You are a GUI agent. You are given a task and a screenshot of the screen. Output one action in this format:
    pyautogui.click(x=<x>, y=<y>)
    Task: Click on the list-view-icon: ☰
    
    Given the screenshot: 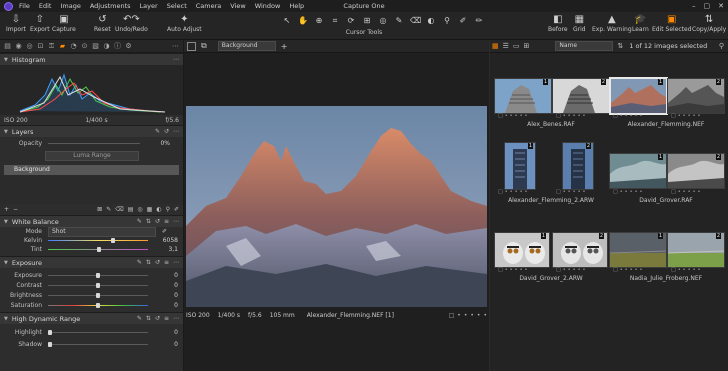 What is the action you would take?
    pyautogui.click(x=506, y=46)
    